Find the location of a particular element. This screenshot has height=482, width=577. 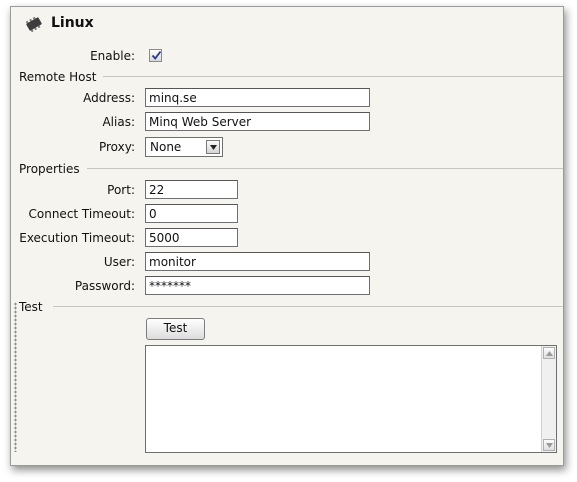

proxy-select-value: None is located at coordinates (166, 147).